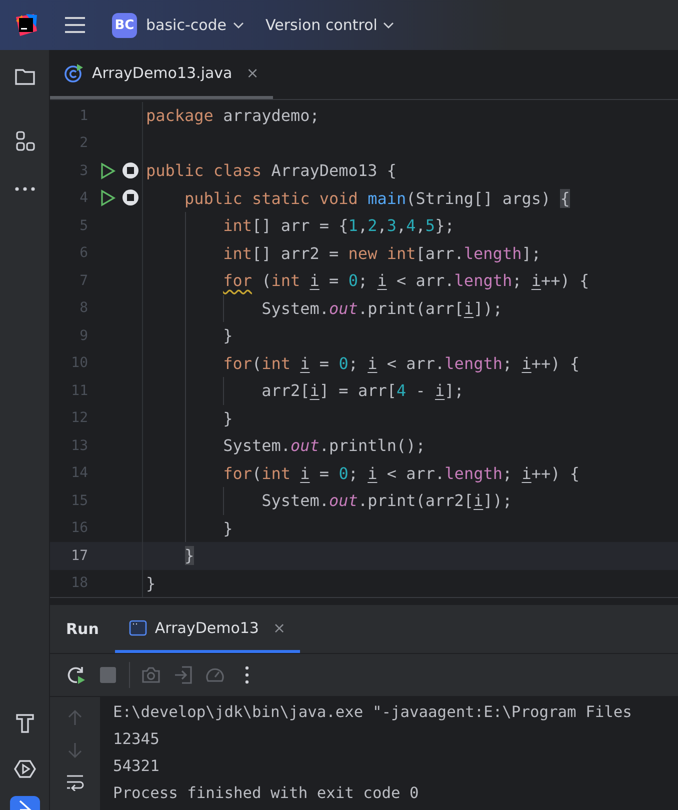  Describe the element at coordinates (26, 25) in the screenshot. I see `app-logo` at that location.